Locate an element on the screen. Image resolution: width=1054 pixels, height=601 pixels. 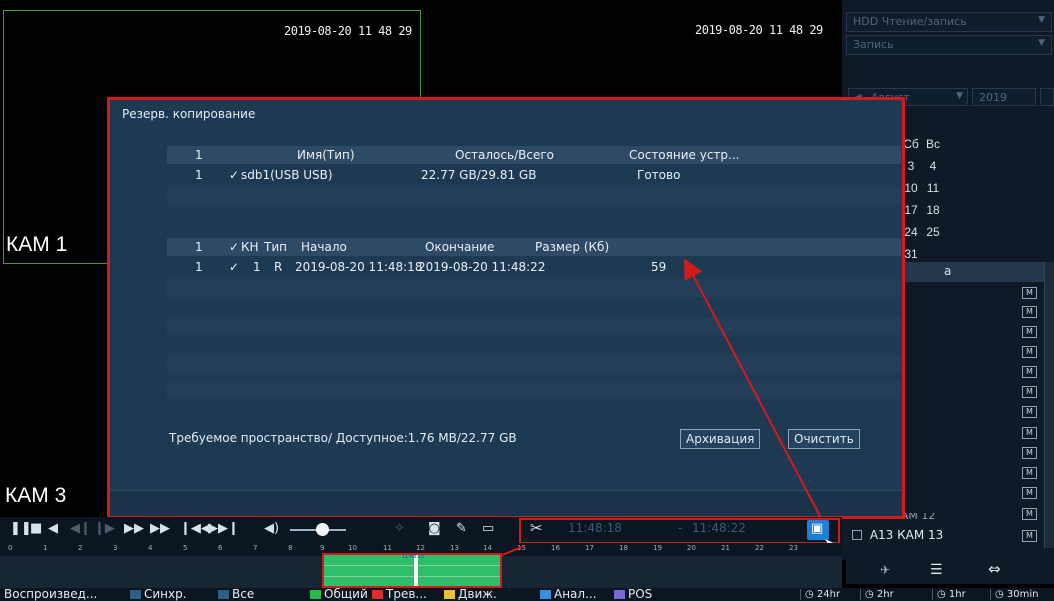
fast-forward-icon: ▶▶ is located at coordinates (160, 528).